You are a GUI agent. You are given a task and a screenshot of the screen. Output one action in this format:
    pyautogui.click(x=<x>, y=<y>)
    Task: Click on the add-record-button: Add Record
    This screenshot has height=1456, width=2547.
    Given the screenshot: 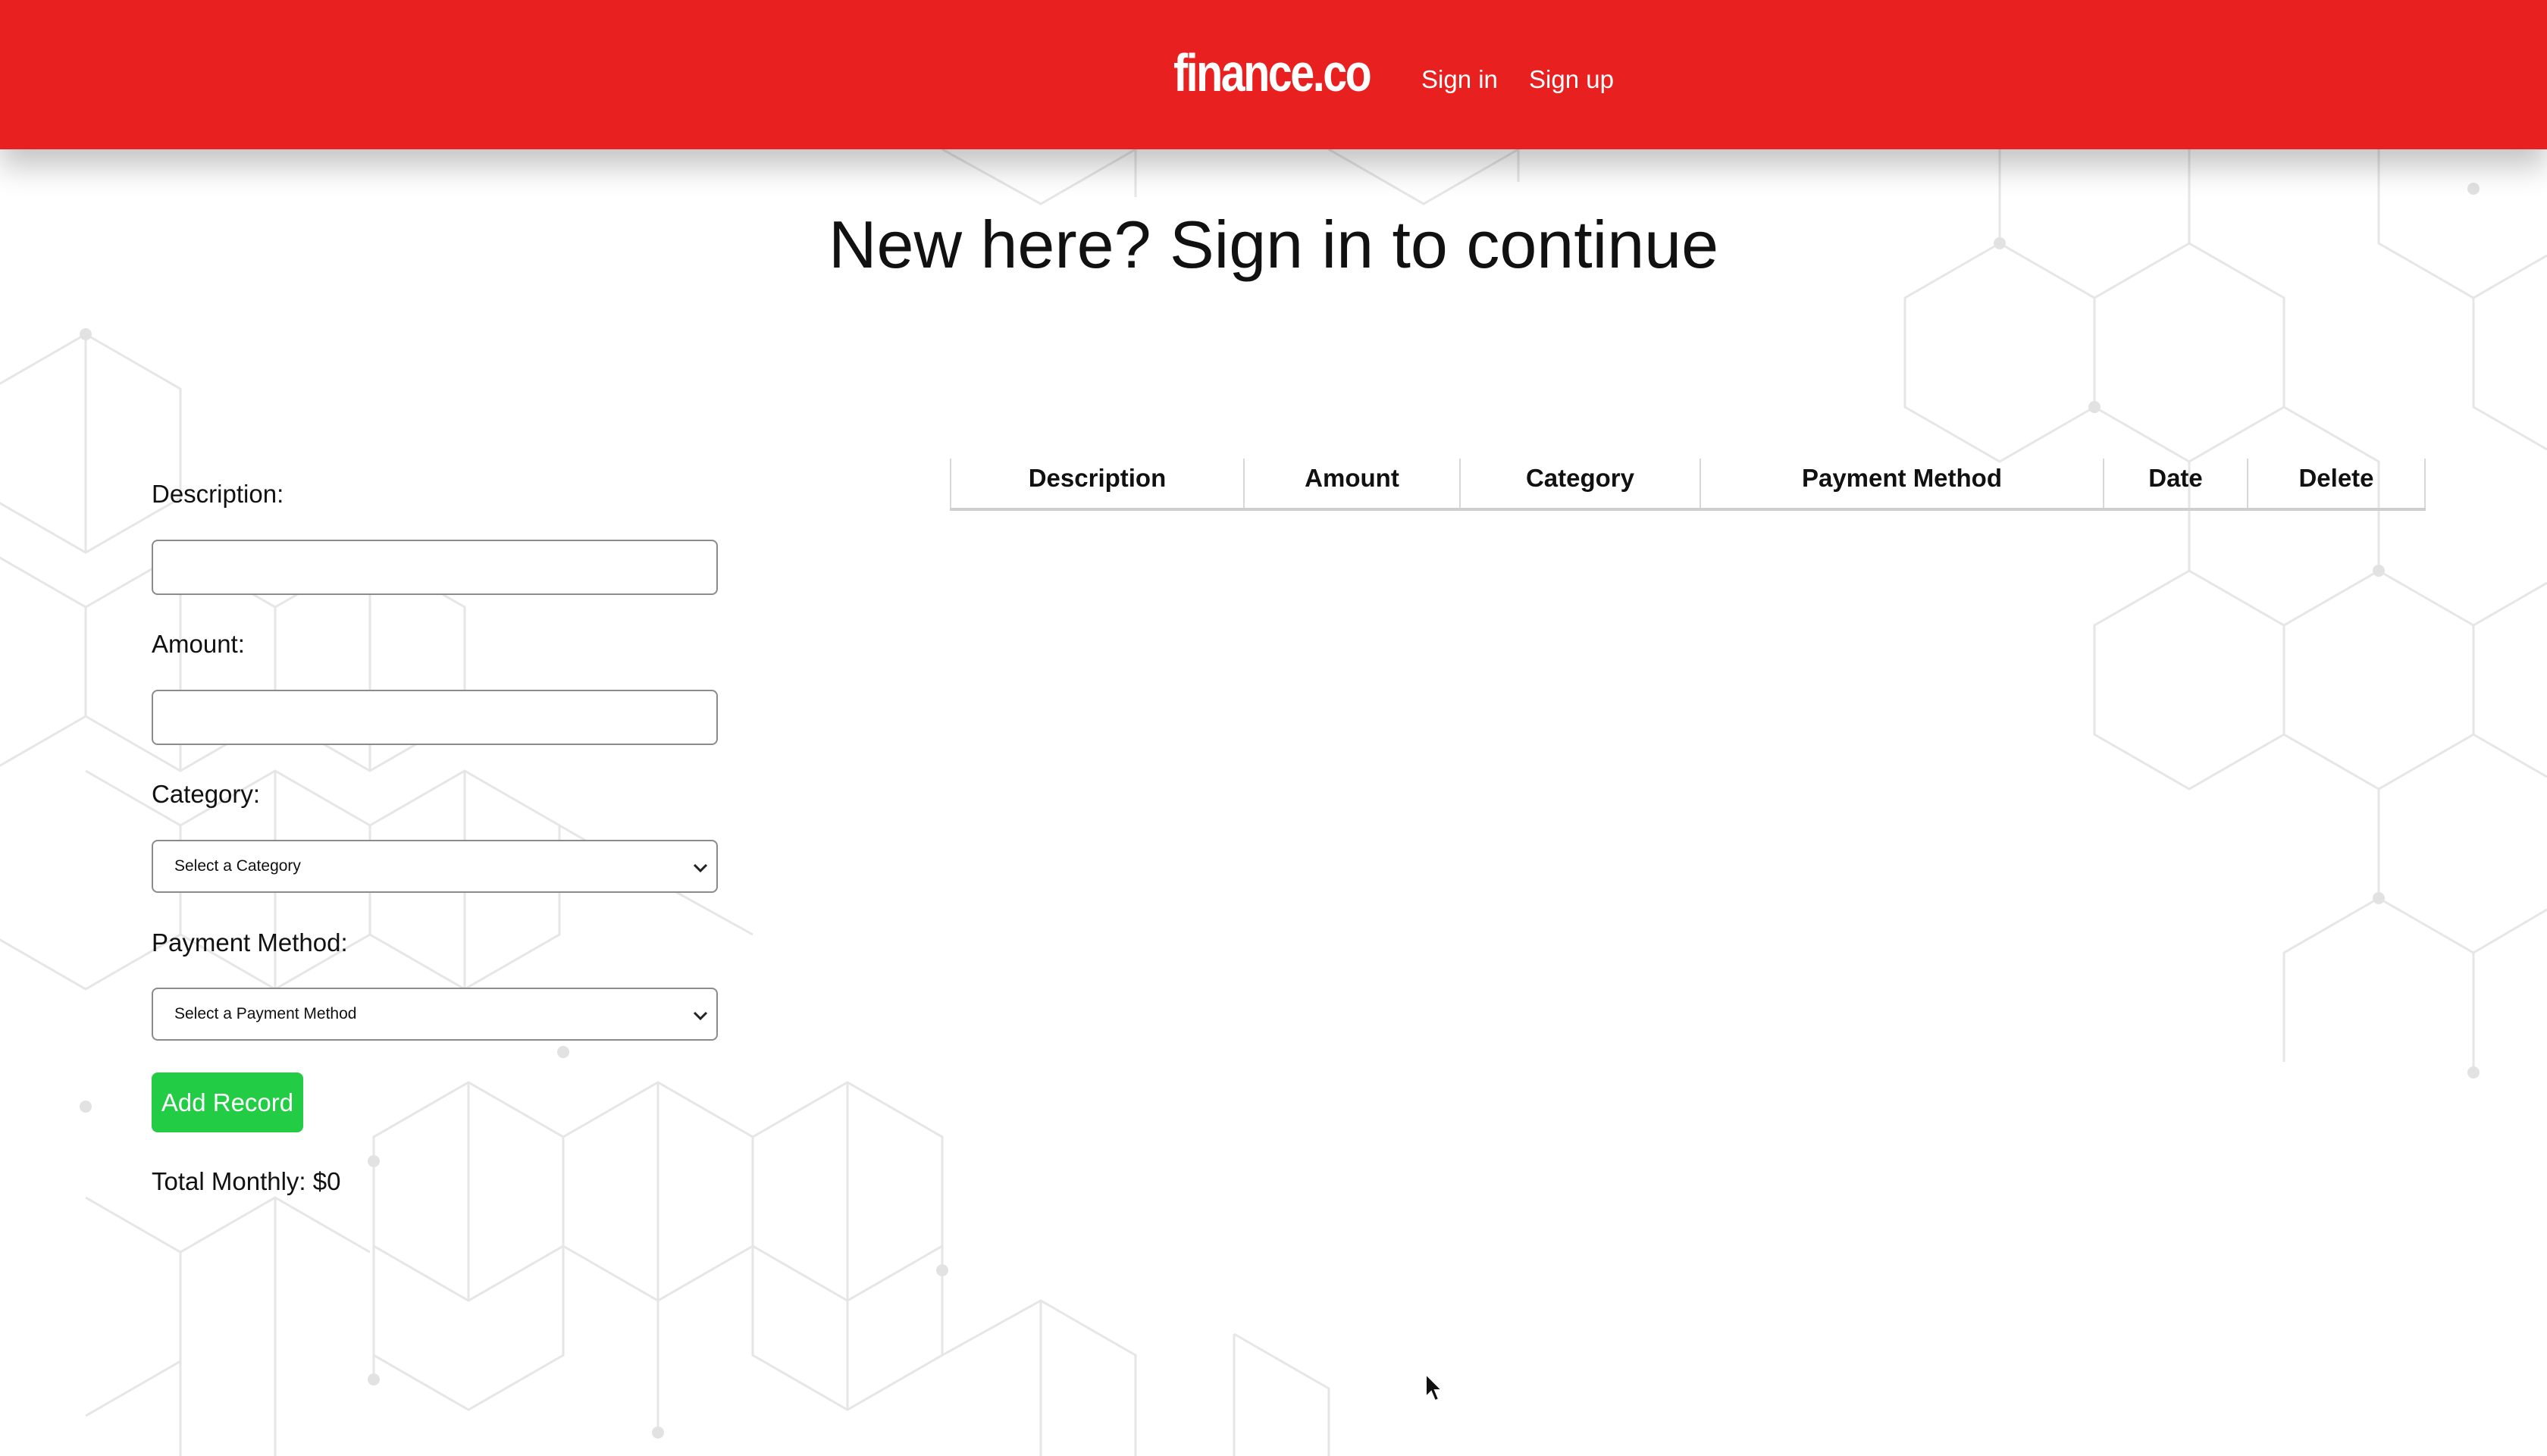 What is the action you would take?
    pyautogui.click(x=227, y=1102)
    